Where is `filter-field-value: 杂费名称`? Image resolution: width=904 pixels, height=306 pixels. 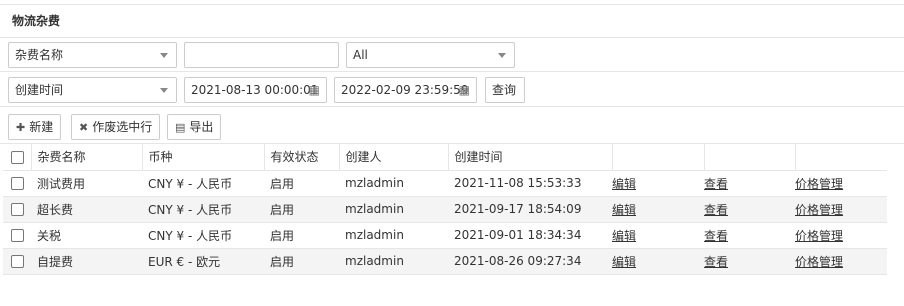
filter-field-value: 杂费名称 is located at coordinates (39, 55).